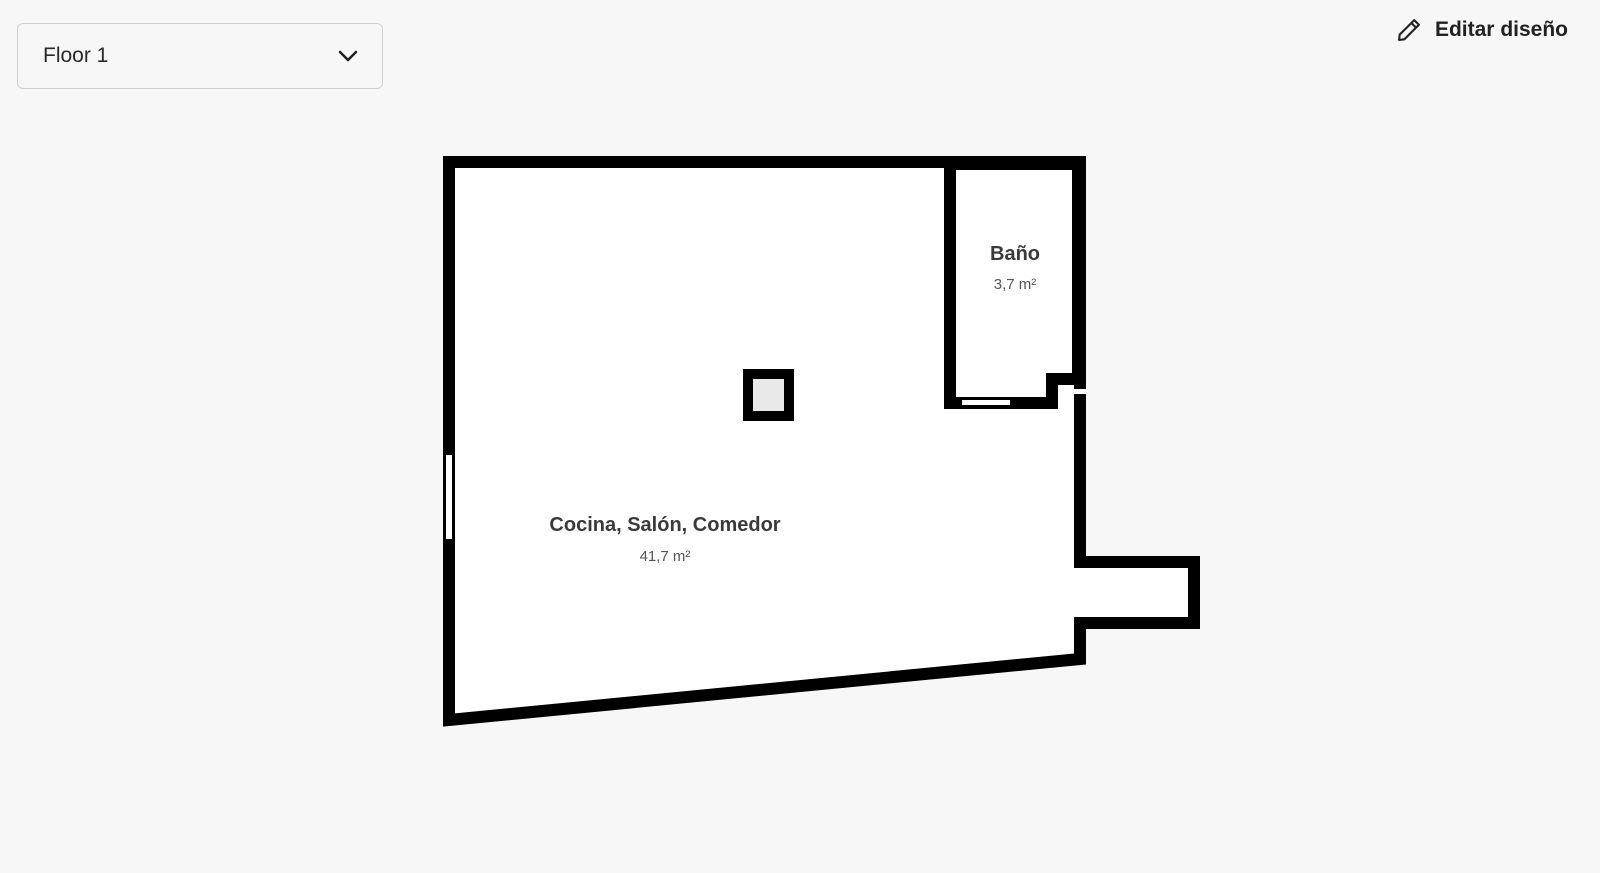 The width and height of the screenshot is (1600, 873). I want to click on room-bano: Baño 3,7 m², so click(1014, 283).